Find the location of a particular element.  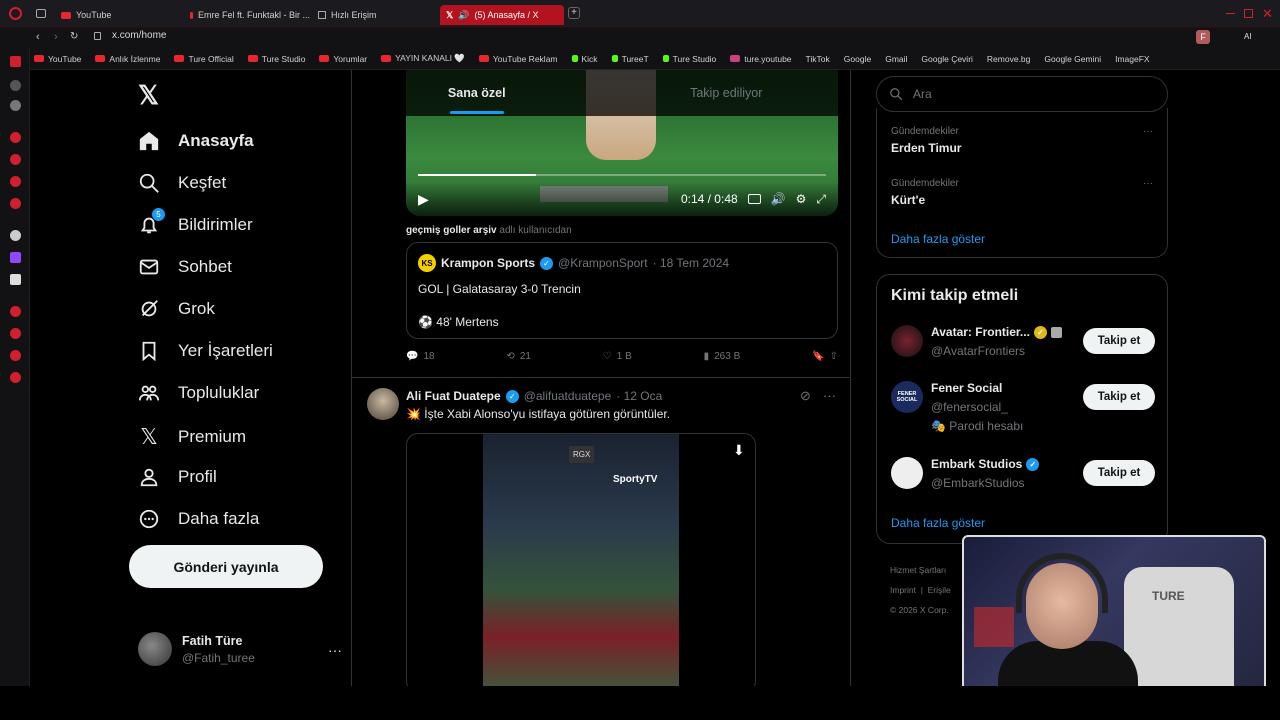

bookmark-youtube: YouTube is located at coordinates (57, 59).